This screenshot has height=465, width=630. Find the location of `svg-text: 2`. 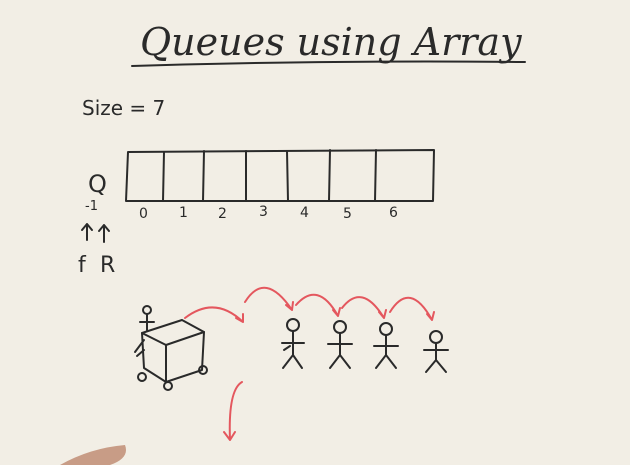

svg-text: 2 is located at coordinates (222, 214).